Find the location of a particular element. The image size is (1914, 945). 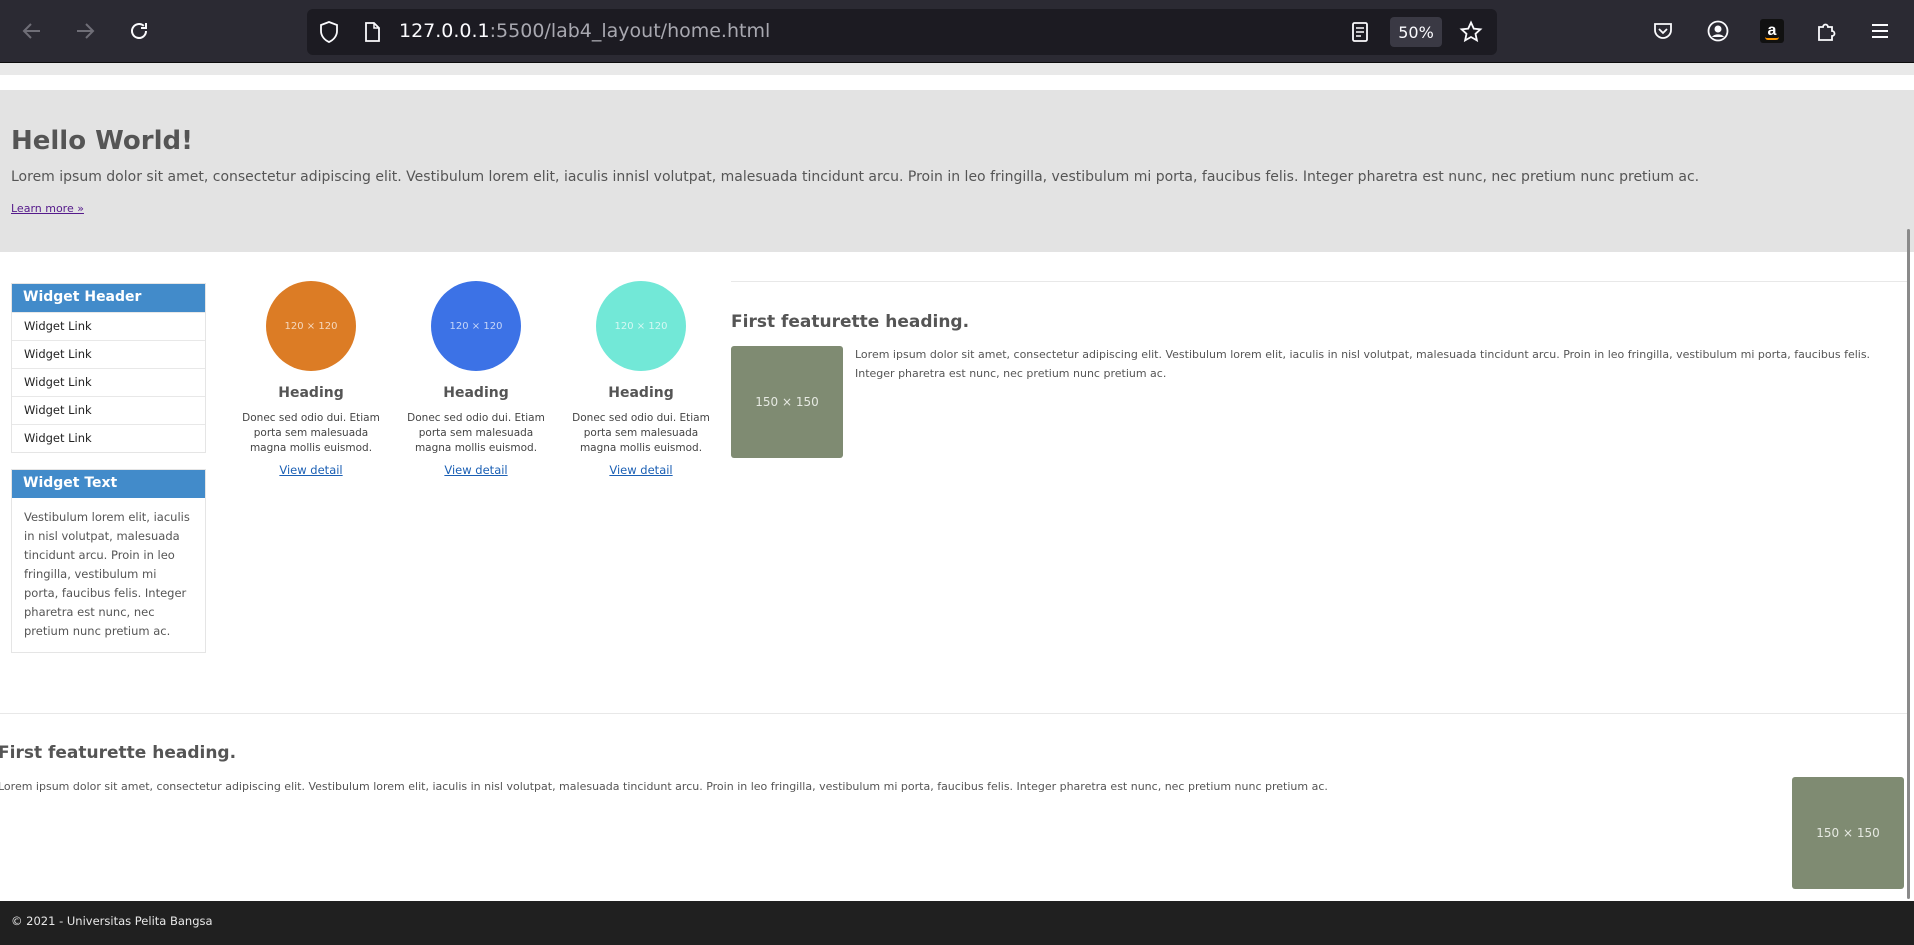

amazon-extension-button: a is located at coordinates (1772, 31).